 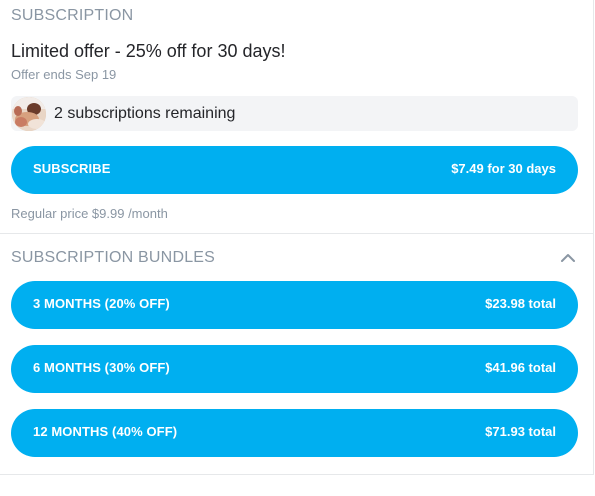 What do you see at coordinates (101, 367) in the screenshot?
I see `bundle-label: 6 MONTHS (30% off)` at bounding box center [101, 367].